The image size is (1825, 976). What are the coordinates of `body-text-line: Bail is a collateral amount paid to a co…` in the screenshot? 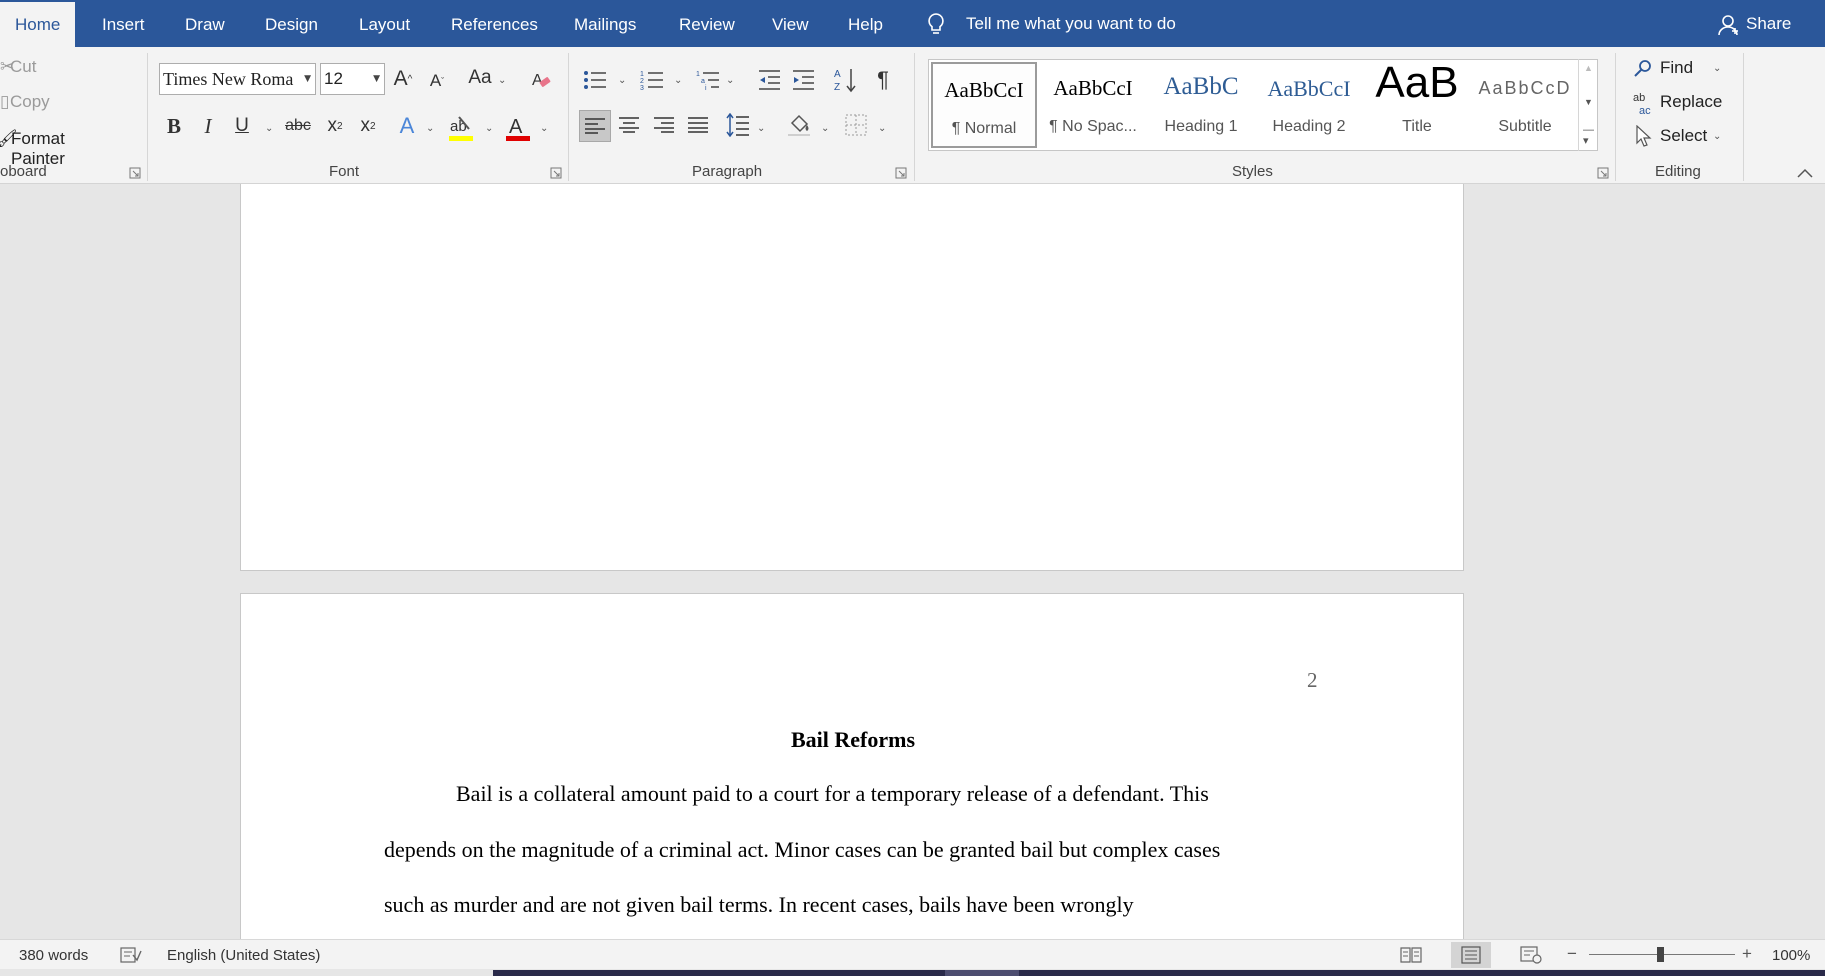 It's located at (832, 793).